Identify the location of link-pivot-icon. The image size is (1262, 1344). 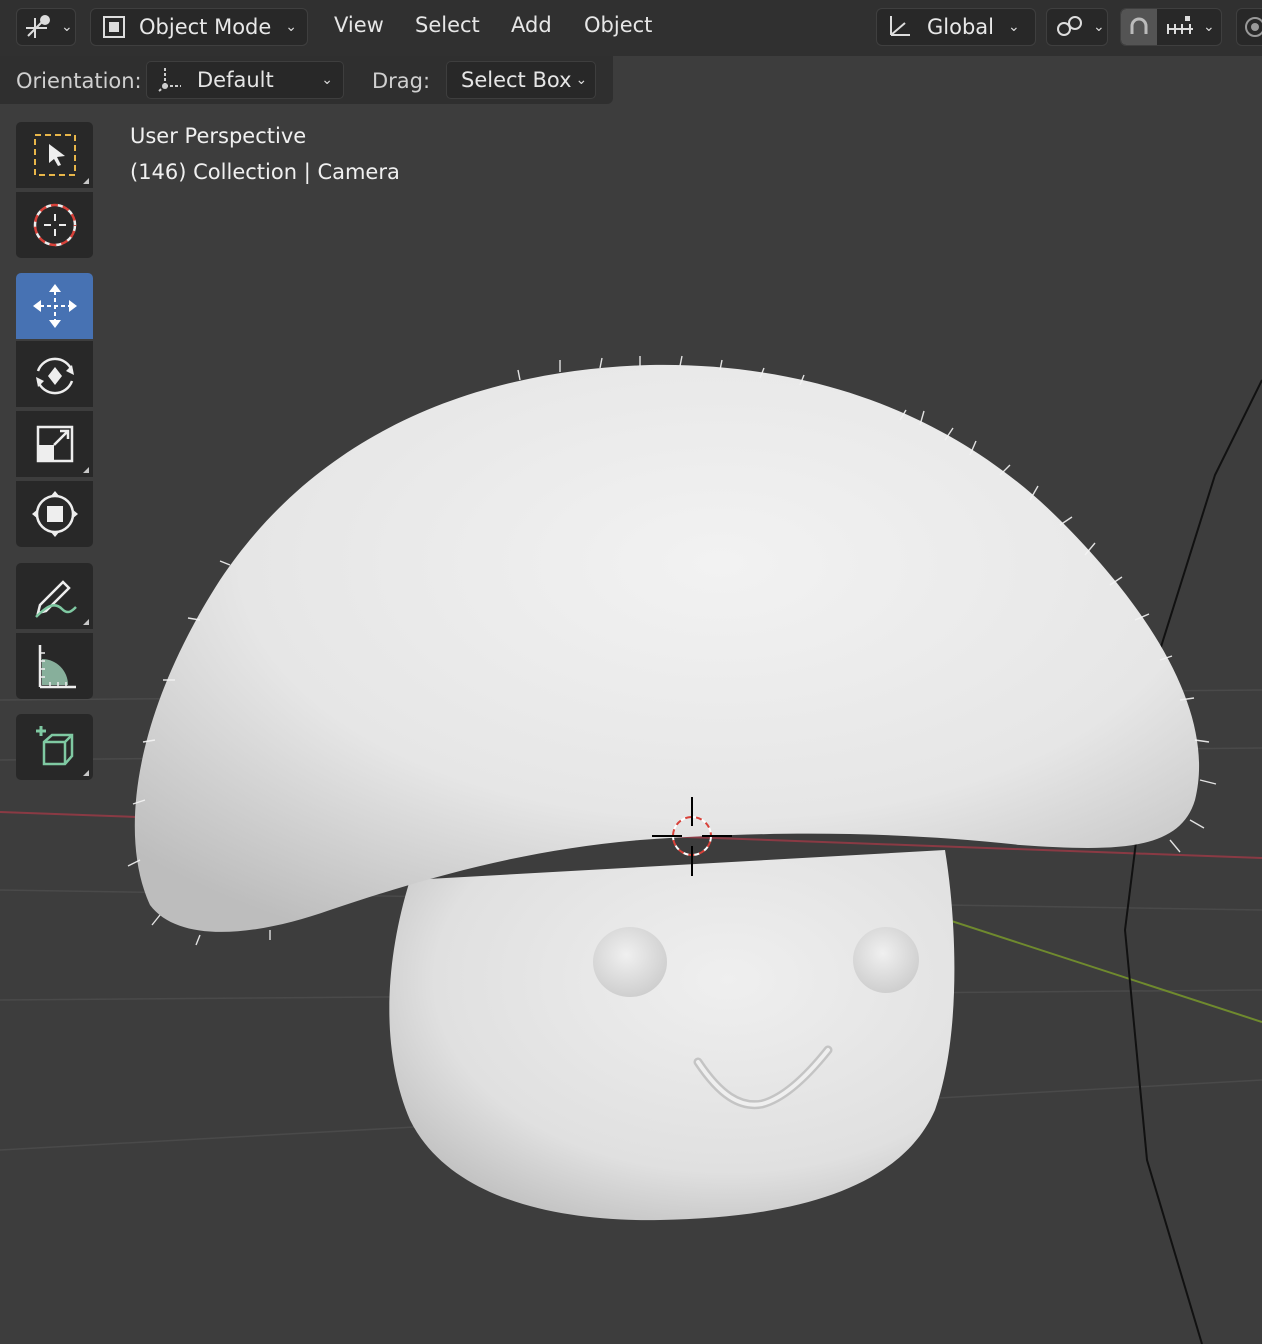
(1070, 27).